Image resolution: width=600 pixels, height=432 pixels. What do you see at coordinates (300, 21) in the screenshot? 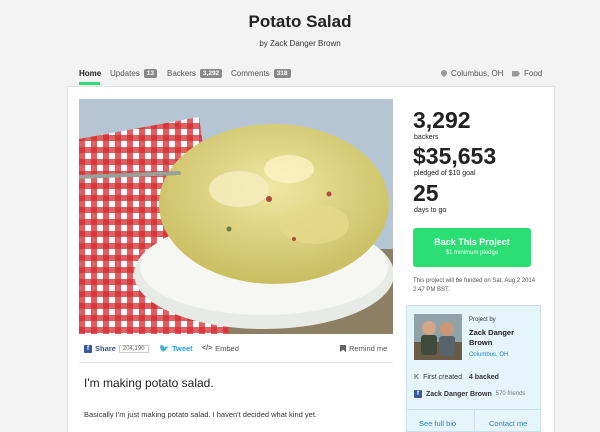
I see `project-title: Potato Salad` at bounding box center [300, 21].